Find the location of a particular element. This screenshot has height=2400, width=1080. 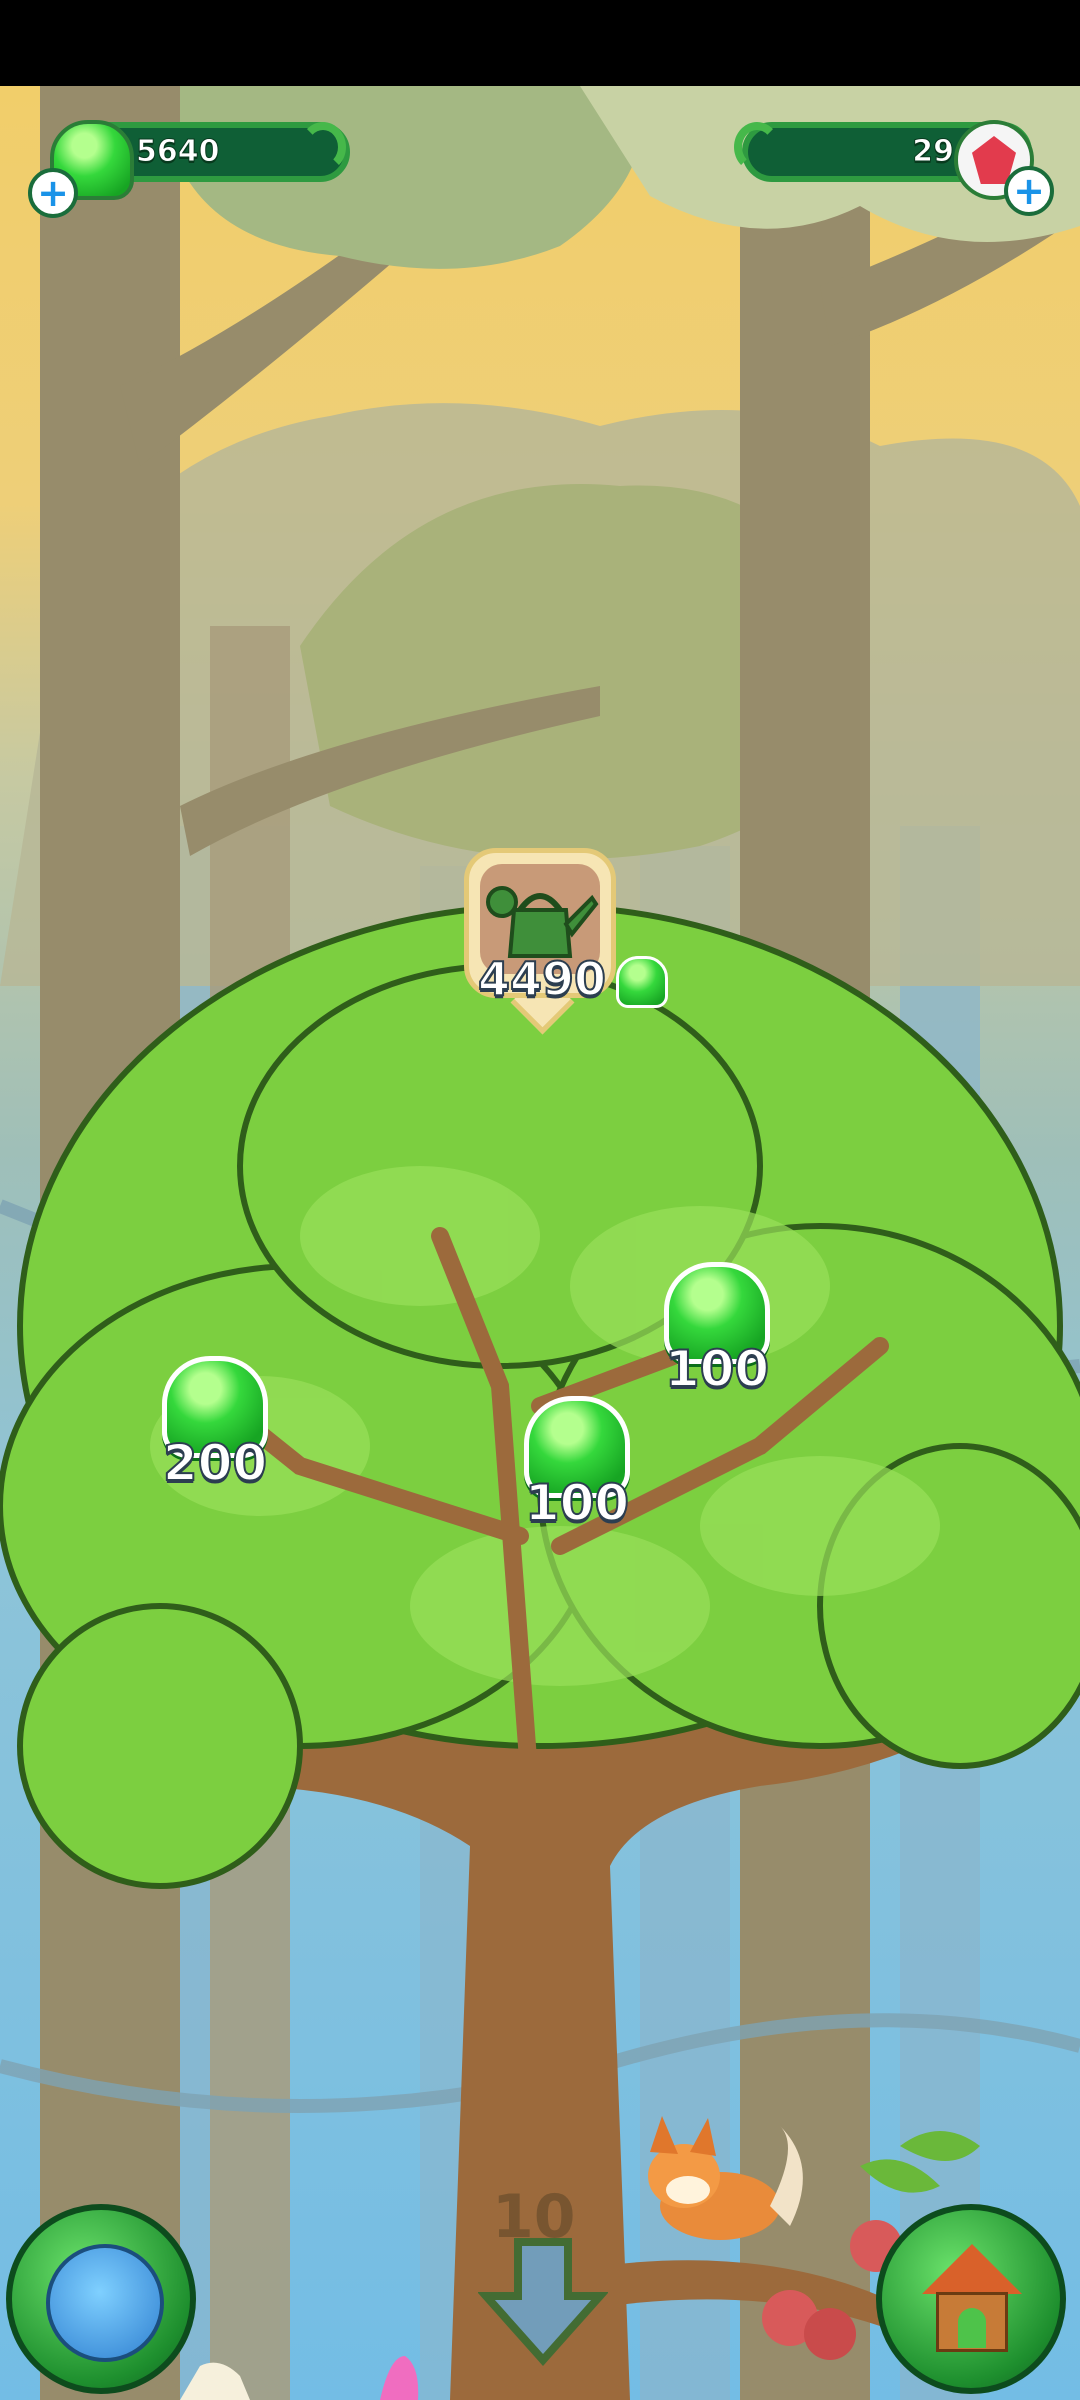

add-gumdrops-button: + is located at coordinates (53, 193).